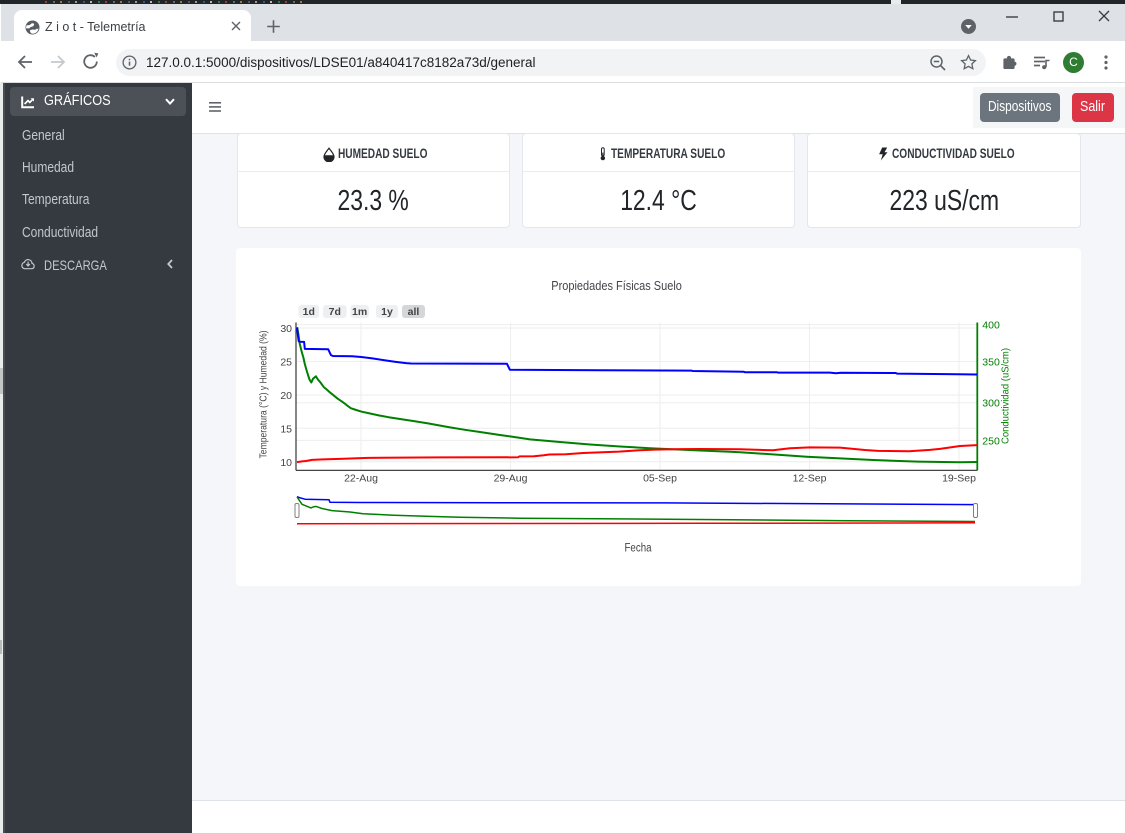  Describe the element at coordinates (361, 479) in the screenshot. I see `svg-text: 22-Aug` at that location.